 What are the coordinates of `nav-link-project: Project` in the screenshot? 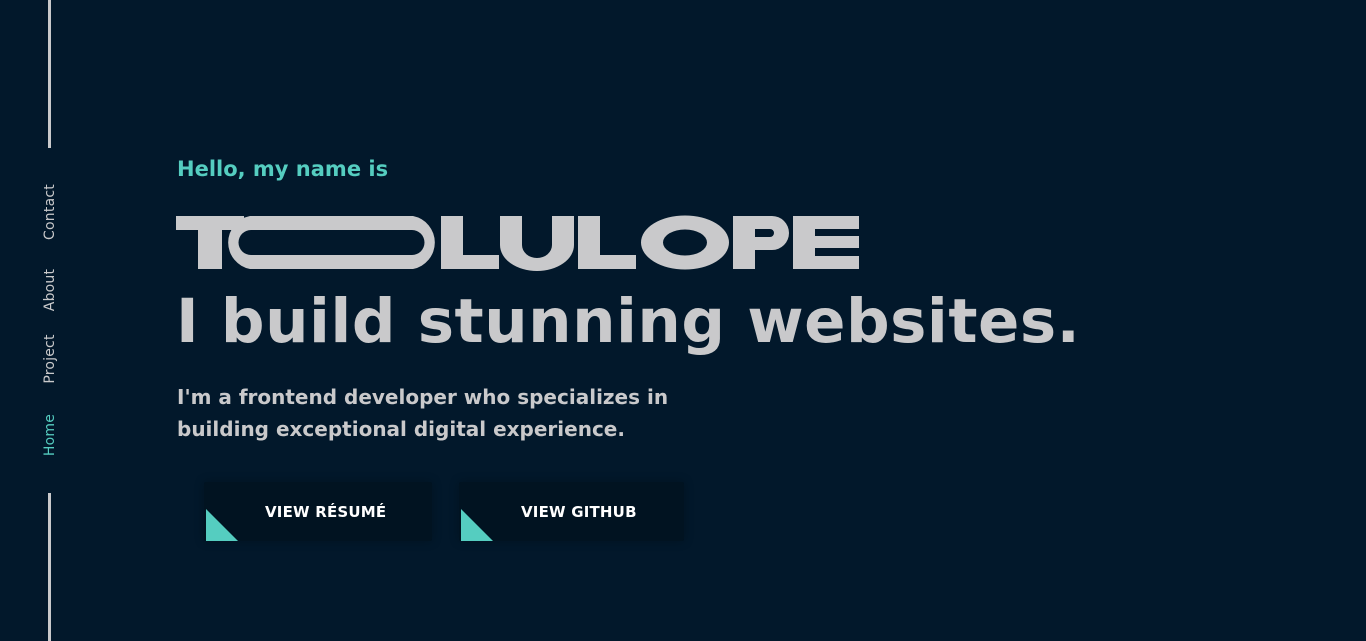 It's located at (50, 358).